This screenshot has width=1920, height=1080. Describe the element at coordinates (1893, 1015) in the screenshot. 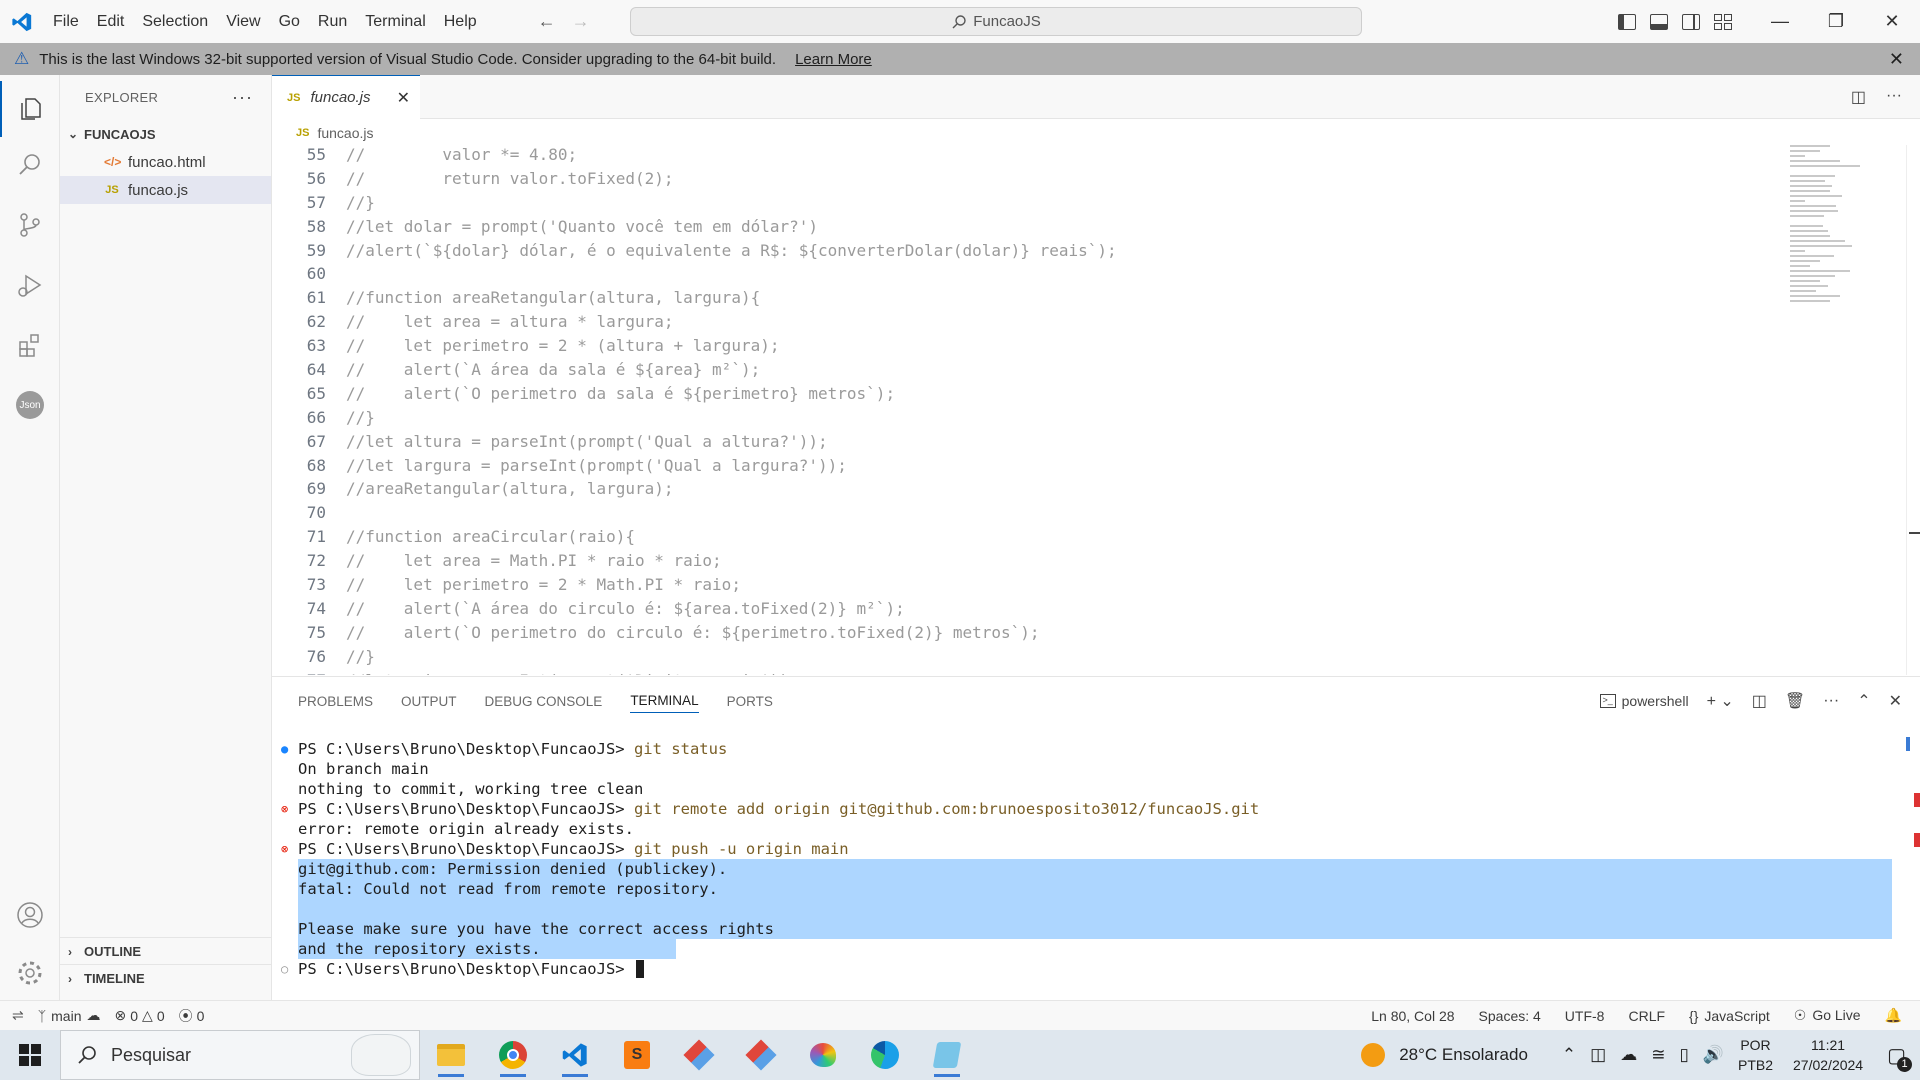

I see `bell-icon: 🔔` at that location.